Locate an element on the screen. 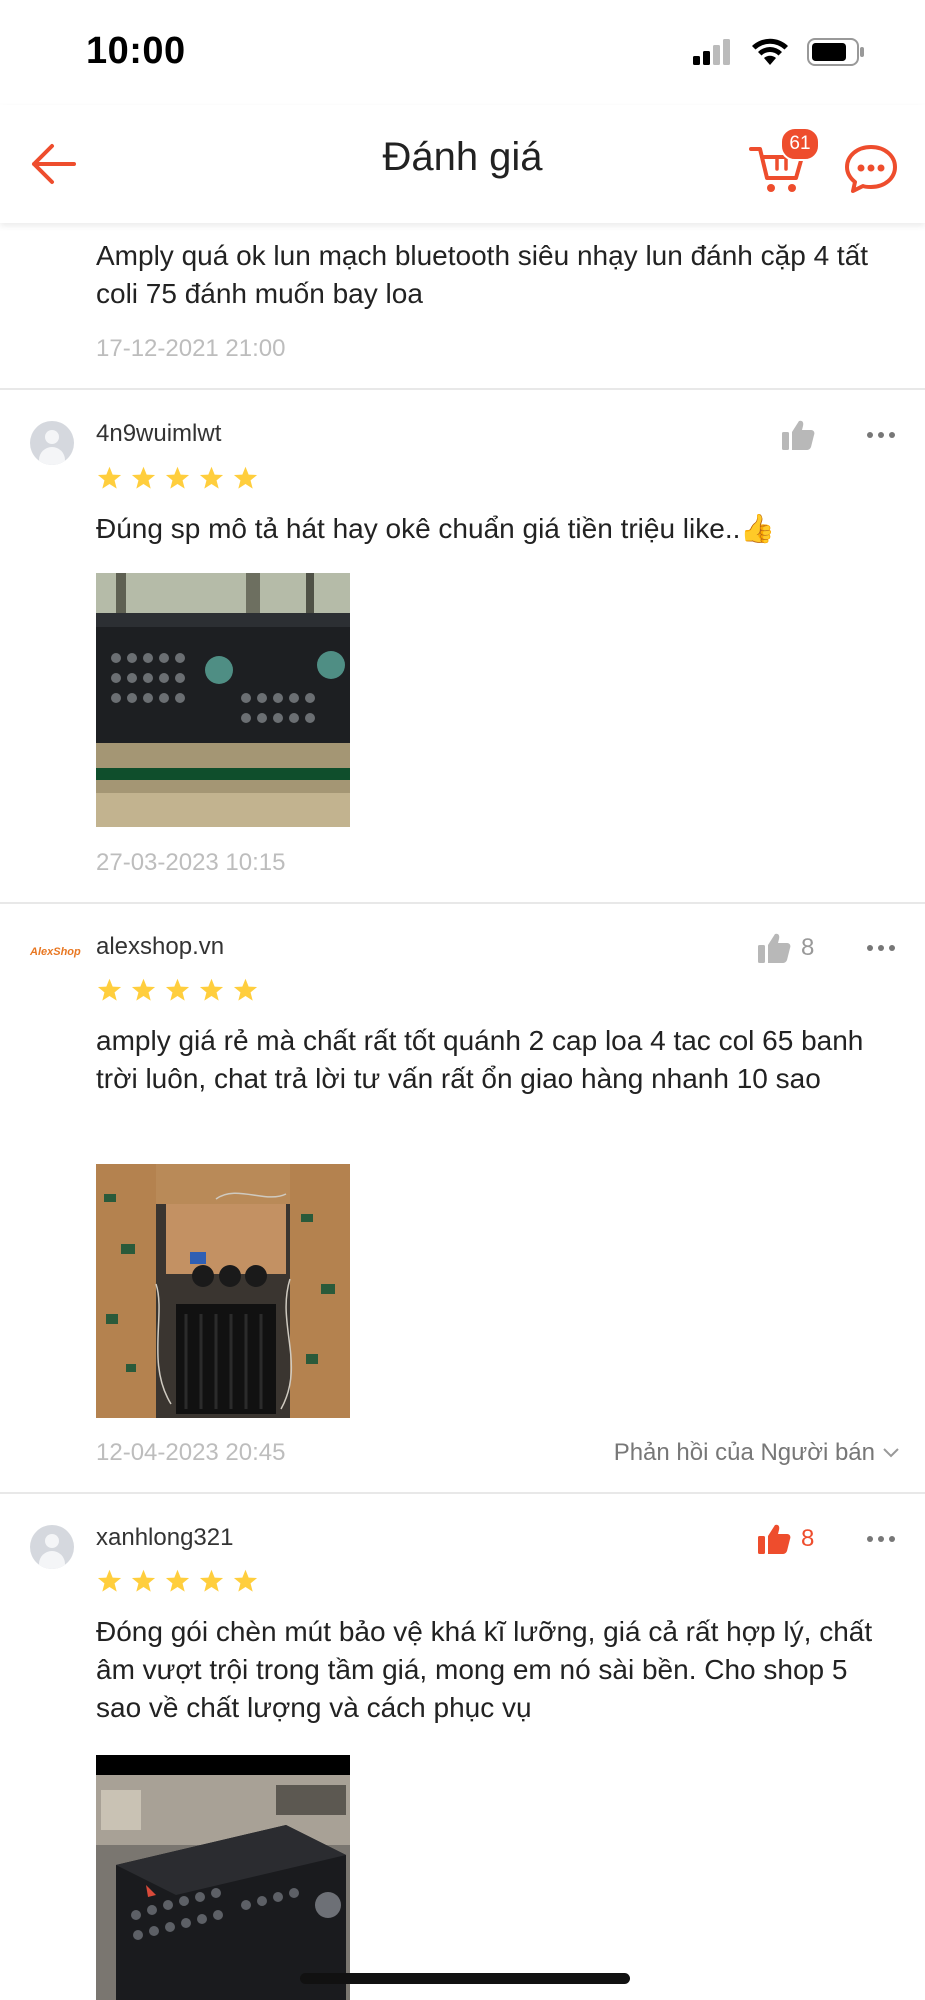  home-indicator is located at coordinates (465, 1978).